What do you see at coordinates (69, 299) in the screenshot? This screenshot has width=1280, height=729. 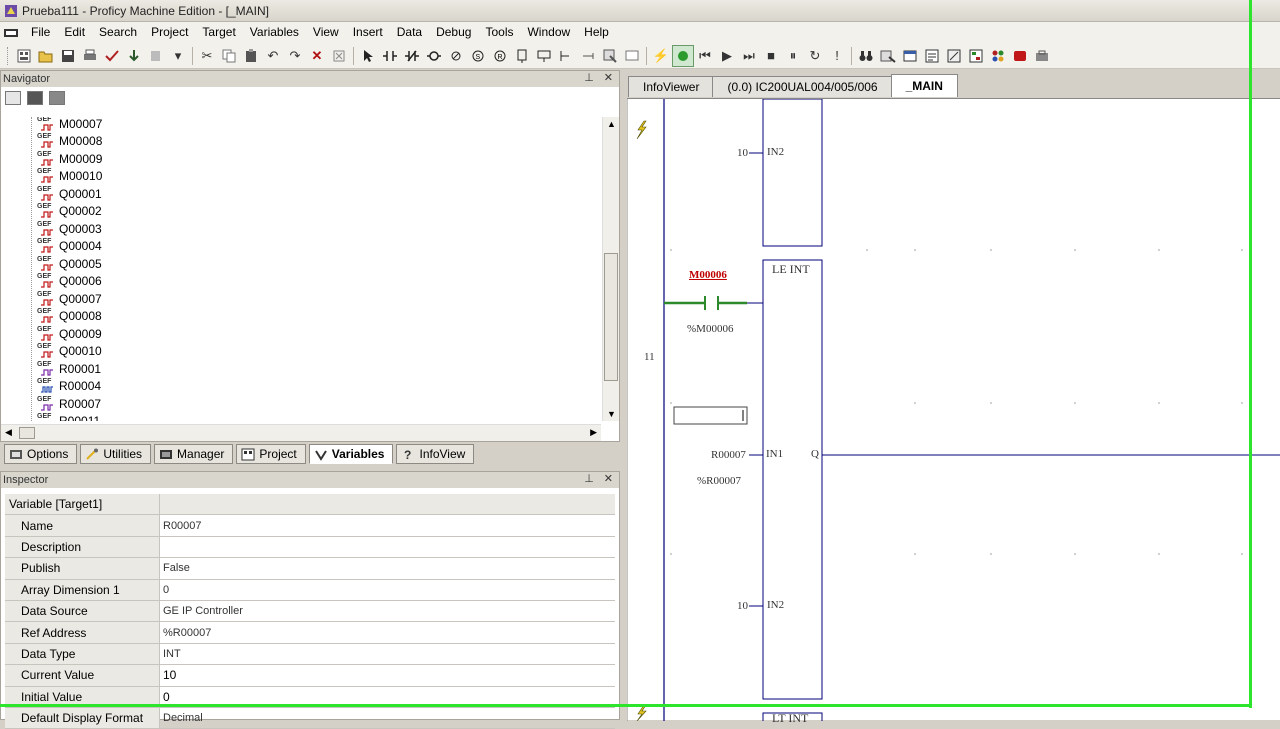 I see `tree-item: GEF Q00007` at bounding box center [69, 299].